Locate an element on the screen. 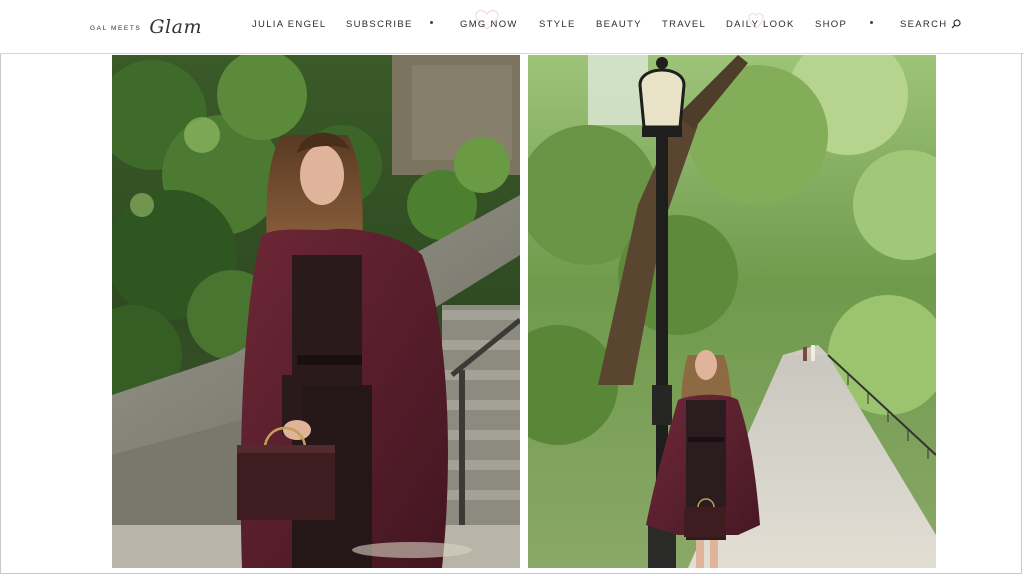 The width and height of the screenshot is (1024, 576). logo-small-text: GAL MEETS is located at coordinates (116, 28).